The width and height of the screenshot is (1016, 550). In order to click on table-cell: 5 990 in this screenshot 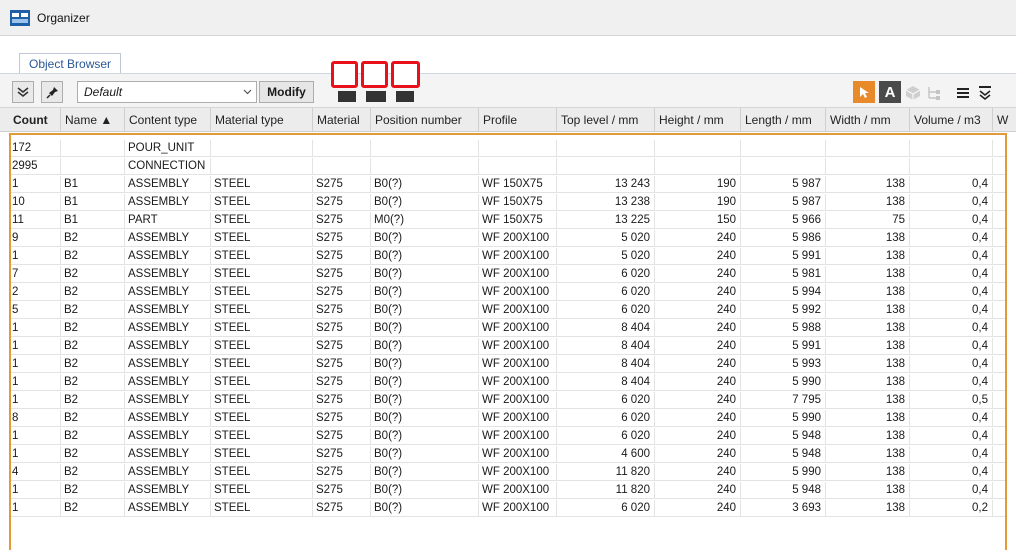, I will do `click(783, 472)`.